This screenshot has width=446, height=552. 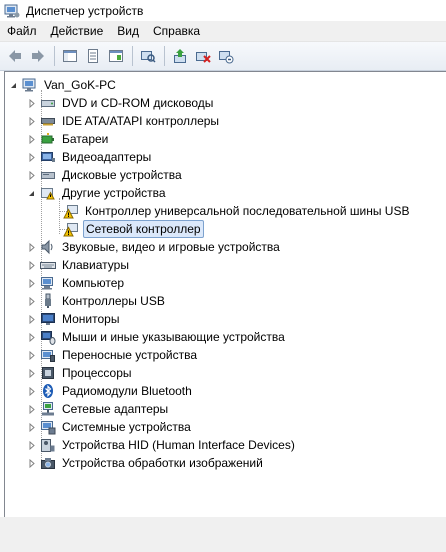 I want to click on uninstall-icon, so click(x=203, y=56).